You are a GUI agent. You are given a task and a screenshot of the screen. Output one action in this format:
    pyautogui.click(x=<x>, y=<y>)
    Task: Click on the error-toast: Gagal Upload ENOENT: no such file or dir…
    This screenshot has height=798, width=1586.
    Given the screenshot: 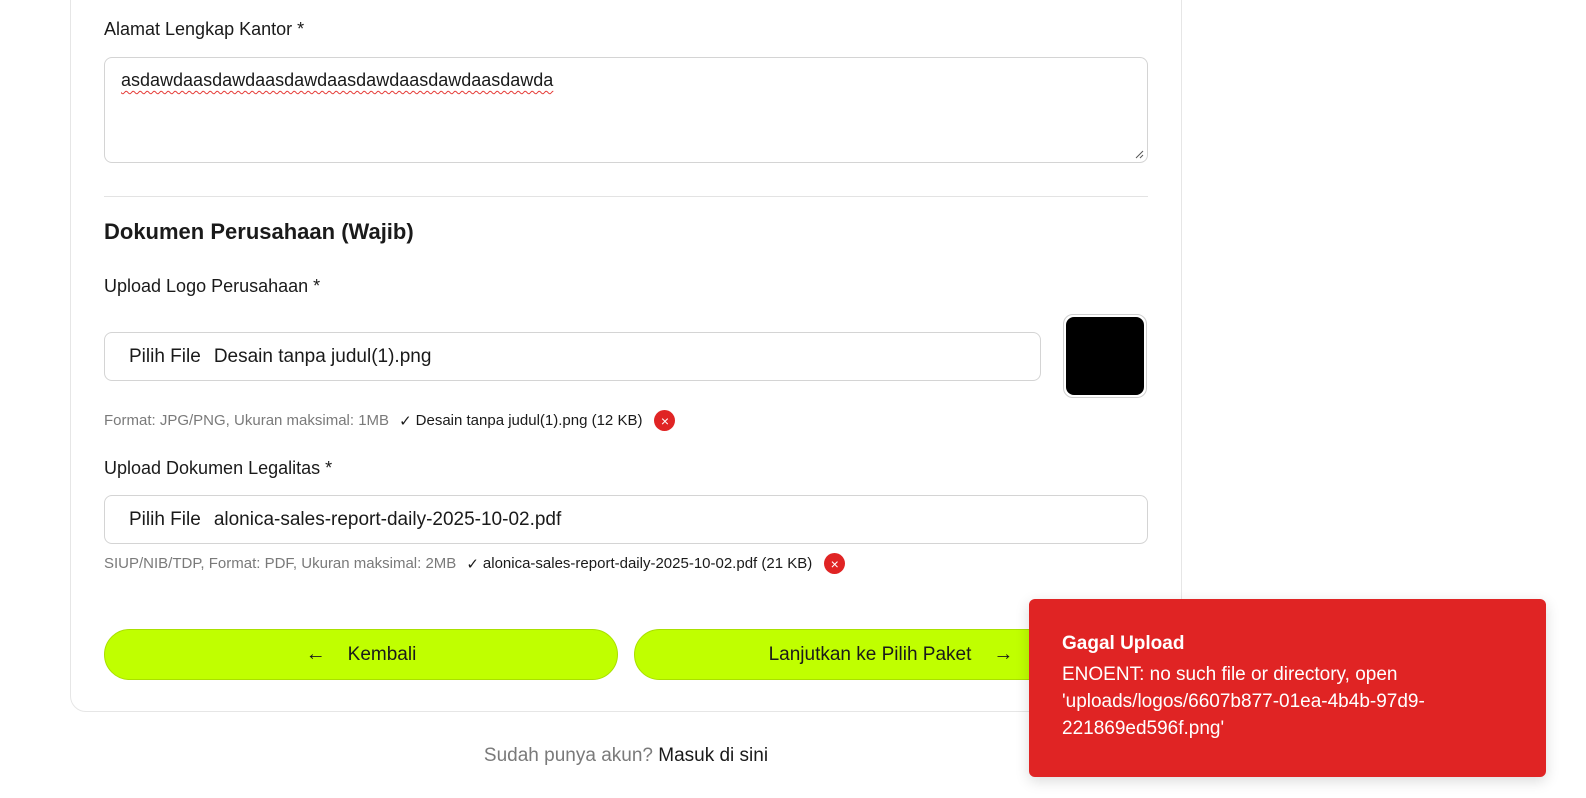 What is the action you would take?
    pyautogui.click(x=1287, y=688)
    